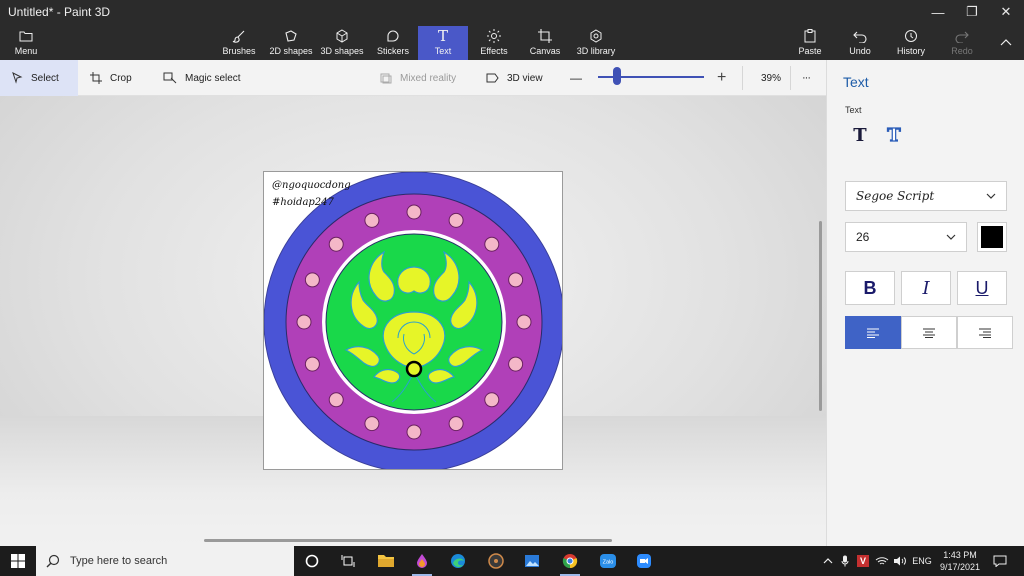 The image size is (1024, 576). Describe the element at coordinates (926, 288) in the screenshot. I see `italic-button: I` at that location.